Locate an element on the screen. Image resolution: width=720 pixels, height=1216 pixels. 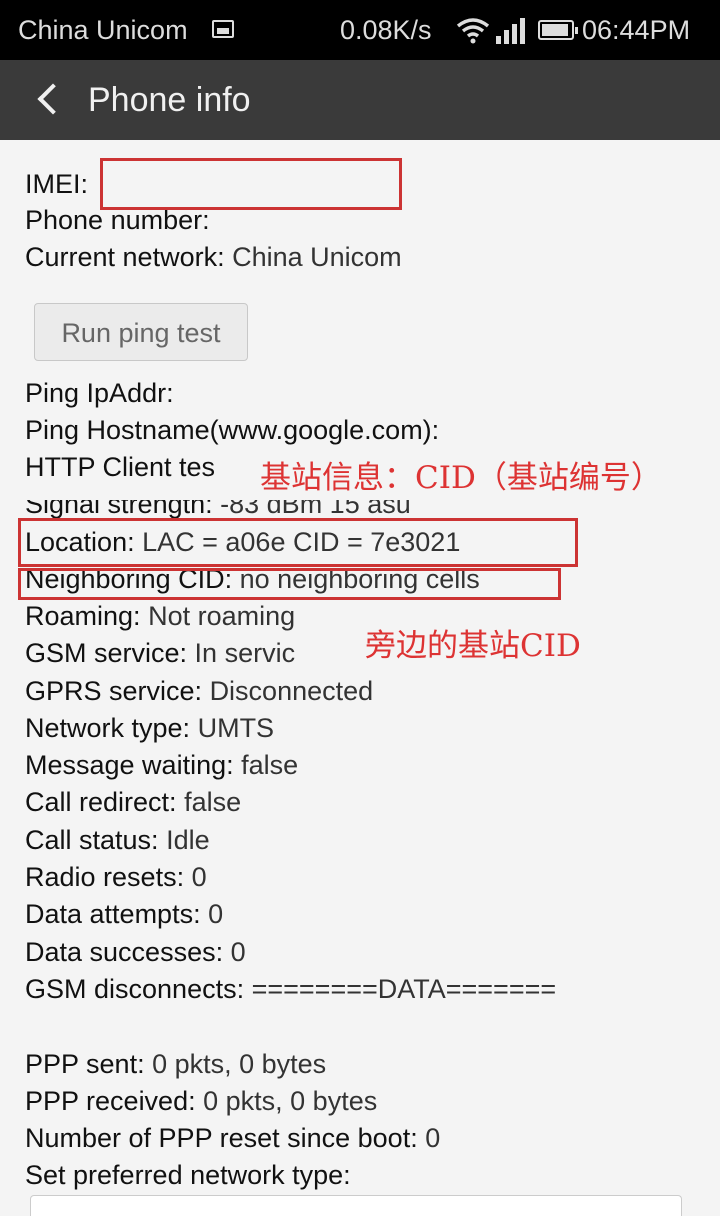
current-network-value: China Unicom is located at coordinates (317, 257).